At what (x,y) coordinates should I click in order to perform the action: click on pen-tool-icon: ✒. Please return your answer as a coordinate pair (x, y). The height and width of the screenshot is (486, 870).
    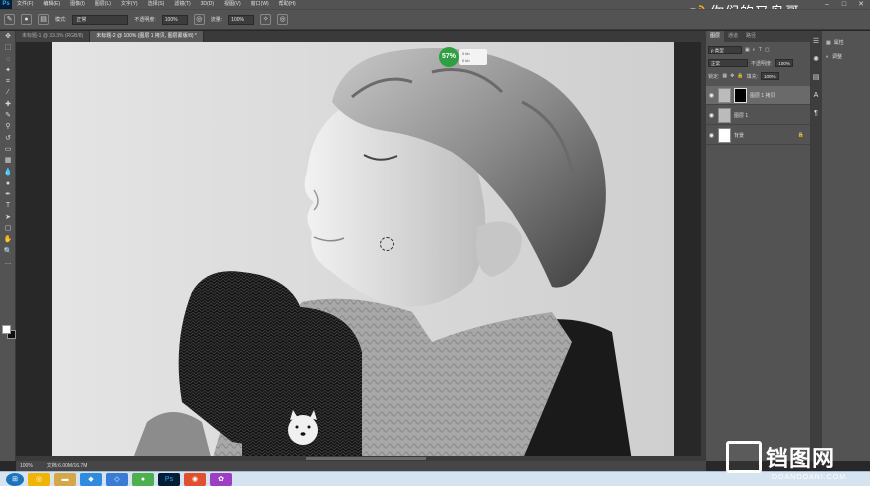
    Looking at the image, I should click on (8, 194).